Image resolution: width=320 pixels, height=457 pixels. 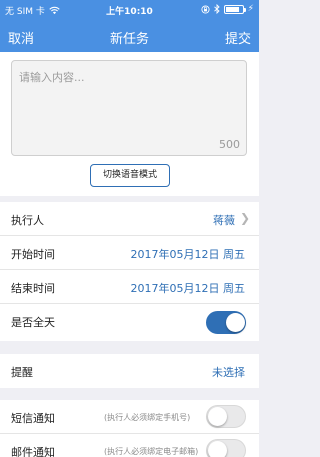 I want to click on submit-button: 提交, so click(x=238, y=37).